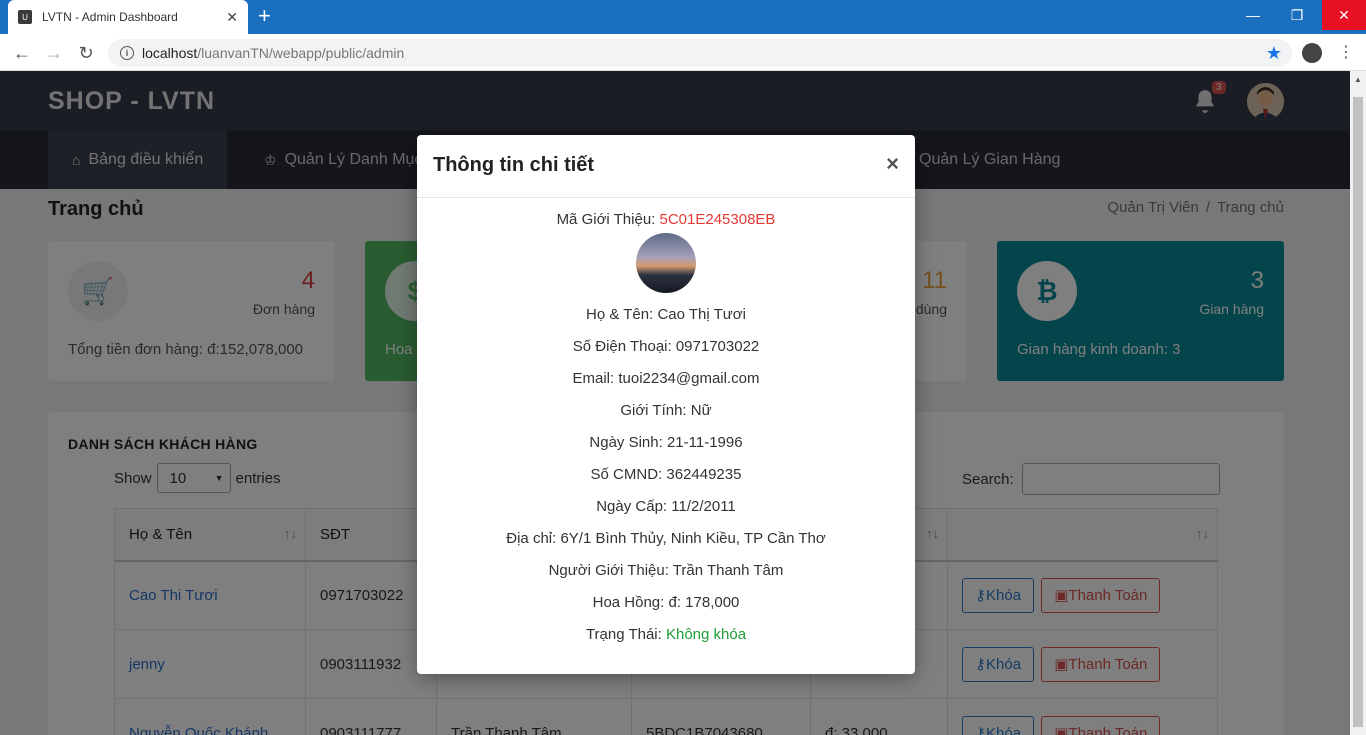 The image size is (1366, 735). What do you see at coordinates (54, 53) in the screenshot?
I see `forward-icon: →` at bounding box center [54, 53].